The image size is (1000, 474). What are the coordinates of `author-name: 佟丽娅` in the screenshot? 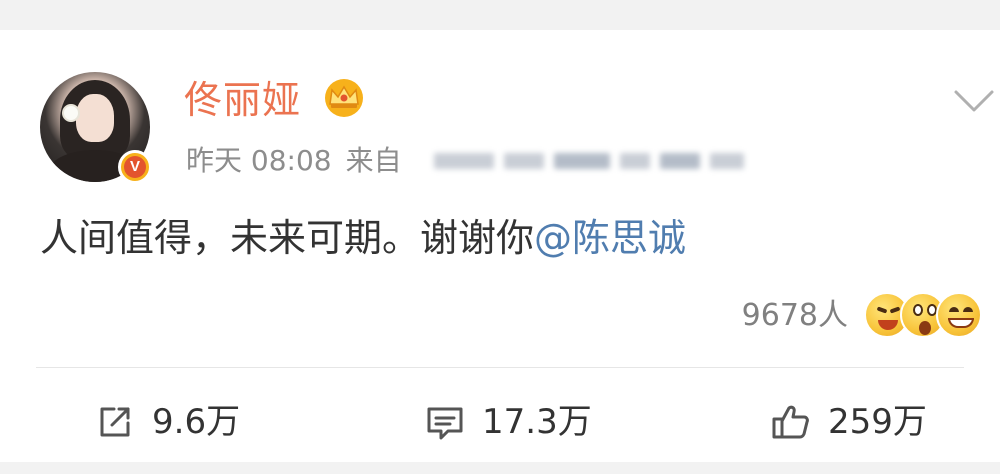 It's located at (242, 100).